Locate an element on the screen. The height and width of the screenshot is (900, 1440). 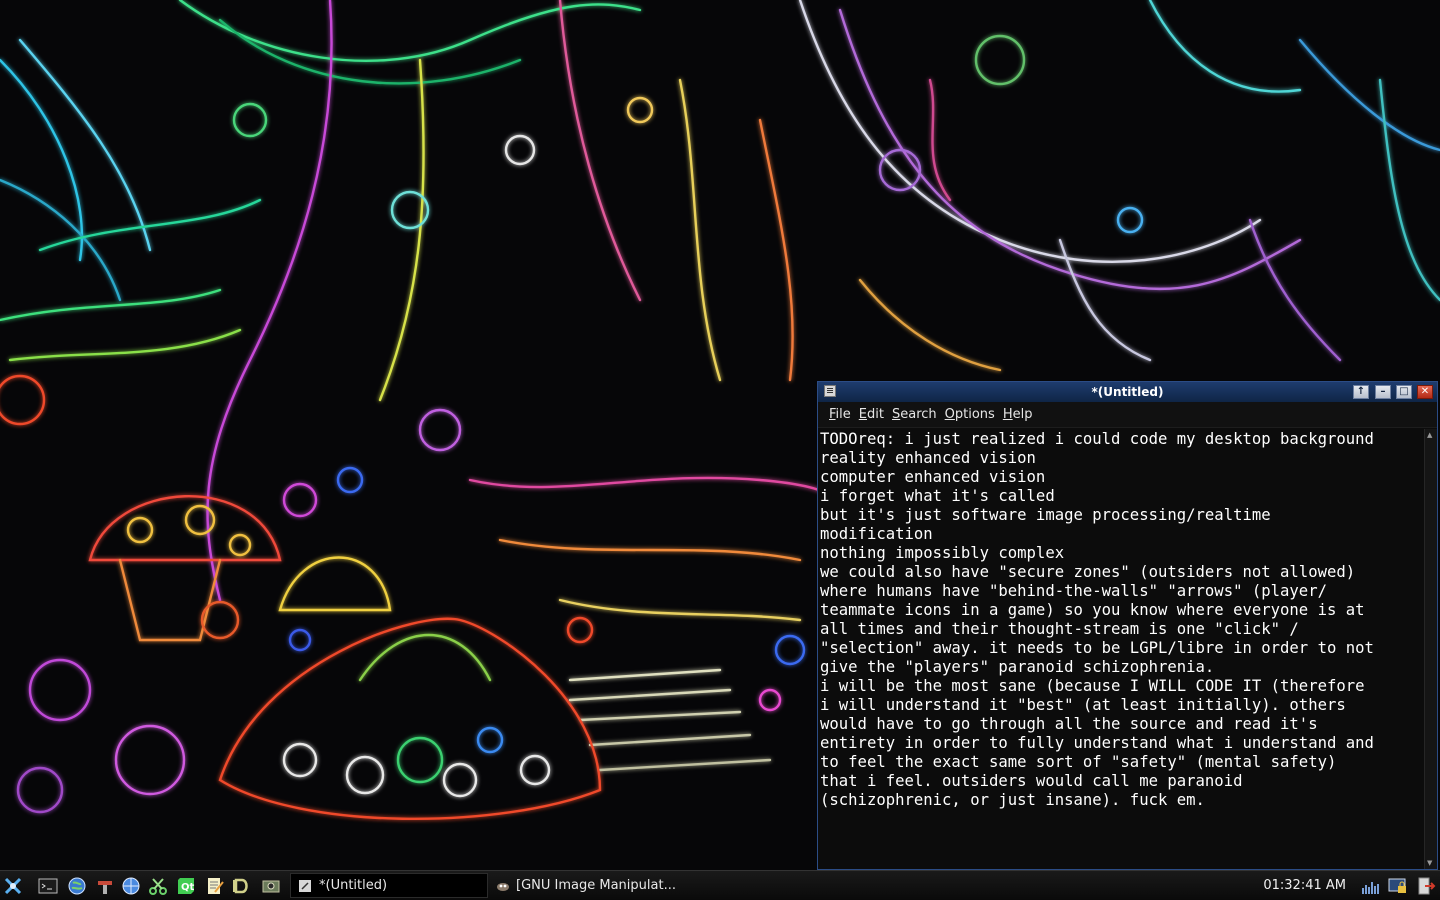
terminal-icon is located at coordinates (48, 886).